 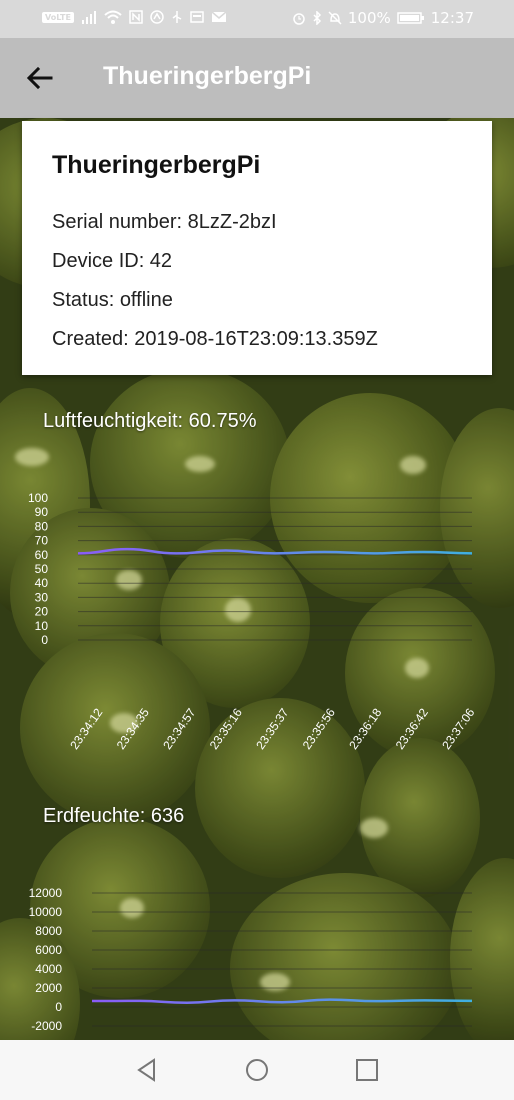 I want to click on clock: 12:37, so click(x=452, y=18).